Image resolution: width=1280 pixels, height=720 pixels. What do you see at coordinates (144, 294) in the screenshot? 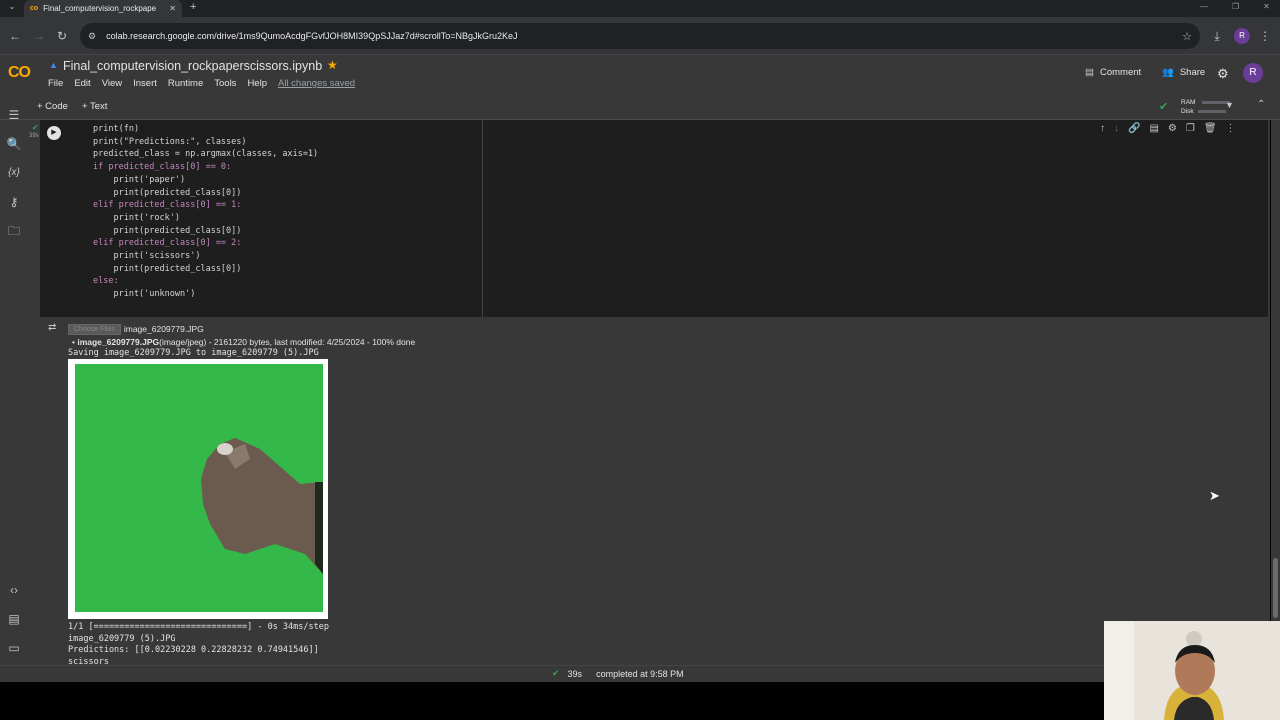
I see `code-line: print('unknown')` at bounding box center [144, 294].